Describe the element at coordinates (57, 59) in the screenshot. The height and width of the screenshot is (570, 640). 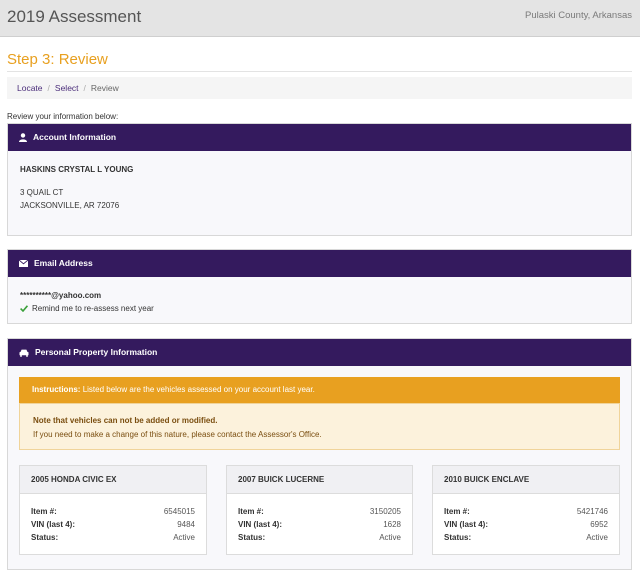
I see `page-title: Step 3: Review` at that location.